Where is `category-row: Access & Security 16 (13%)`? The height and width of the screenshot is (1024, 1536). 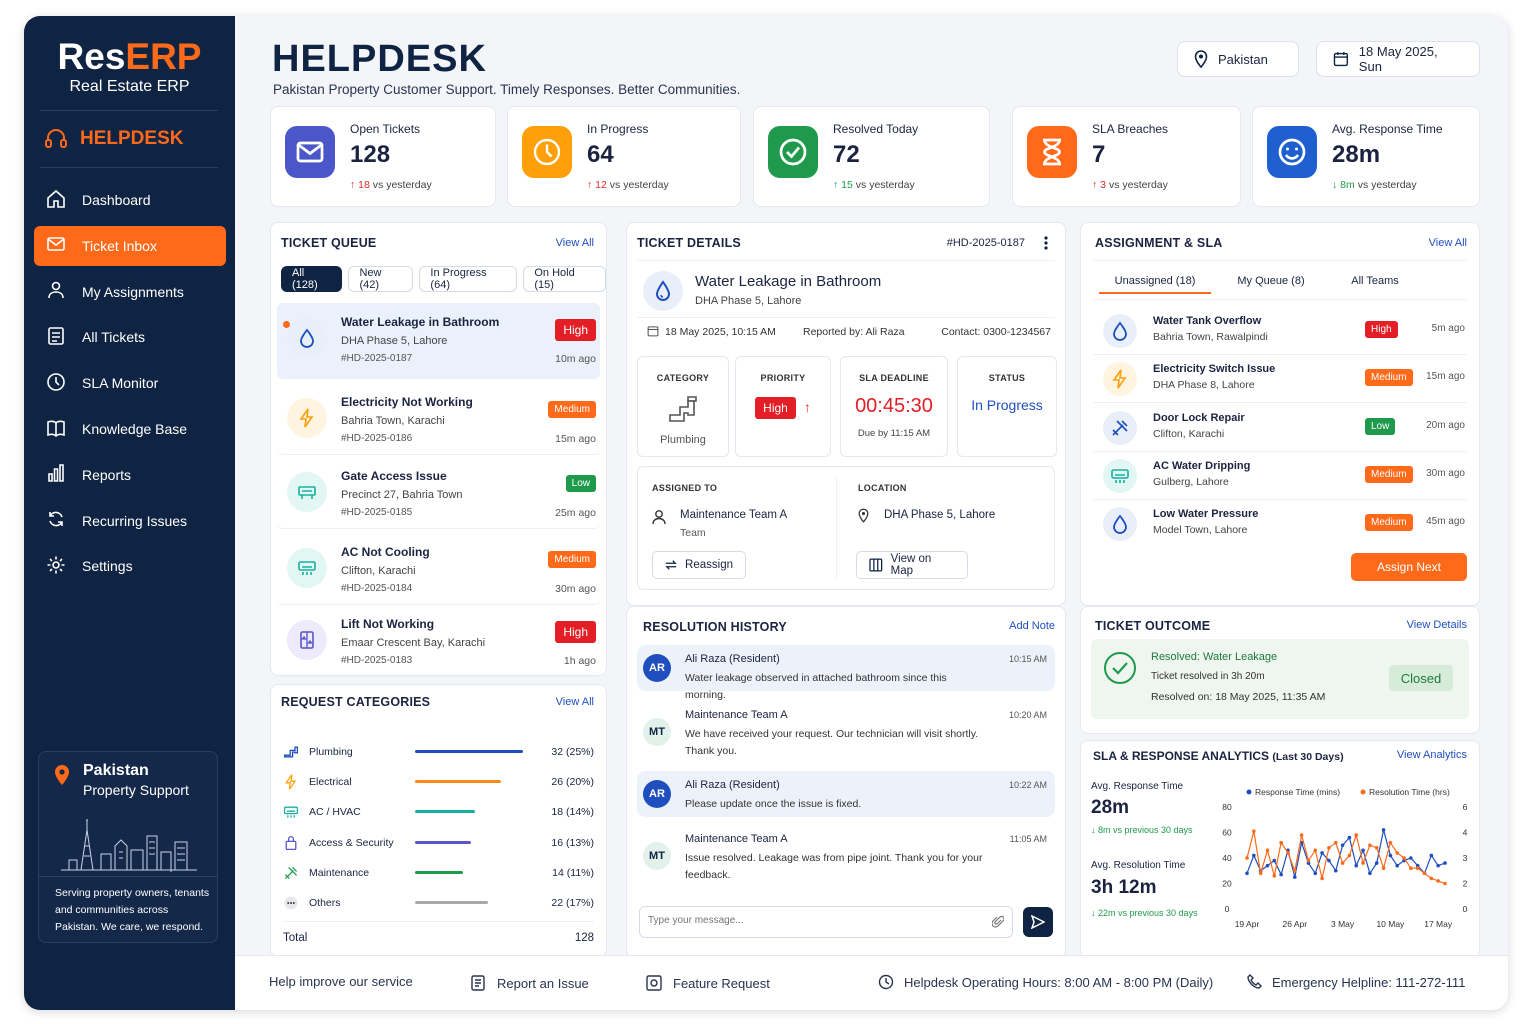
category-row: Access & Security 16 (13%) is located at coordinates (438, 843).